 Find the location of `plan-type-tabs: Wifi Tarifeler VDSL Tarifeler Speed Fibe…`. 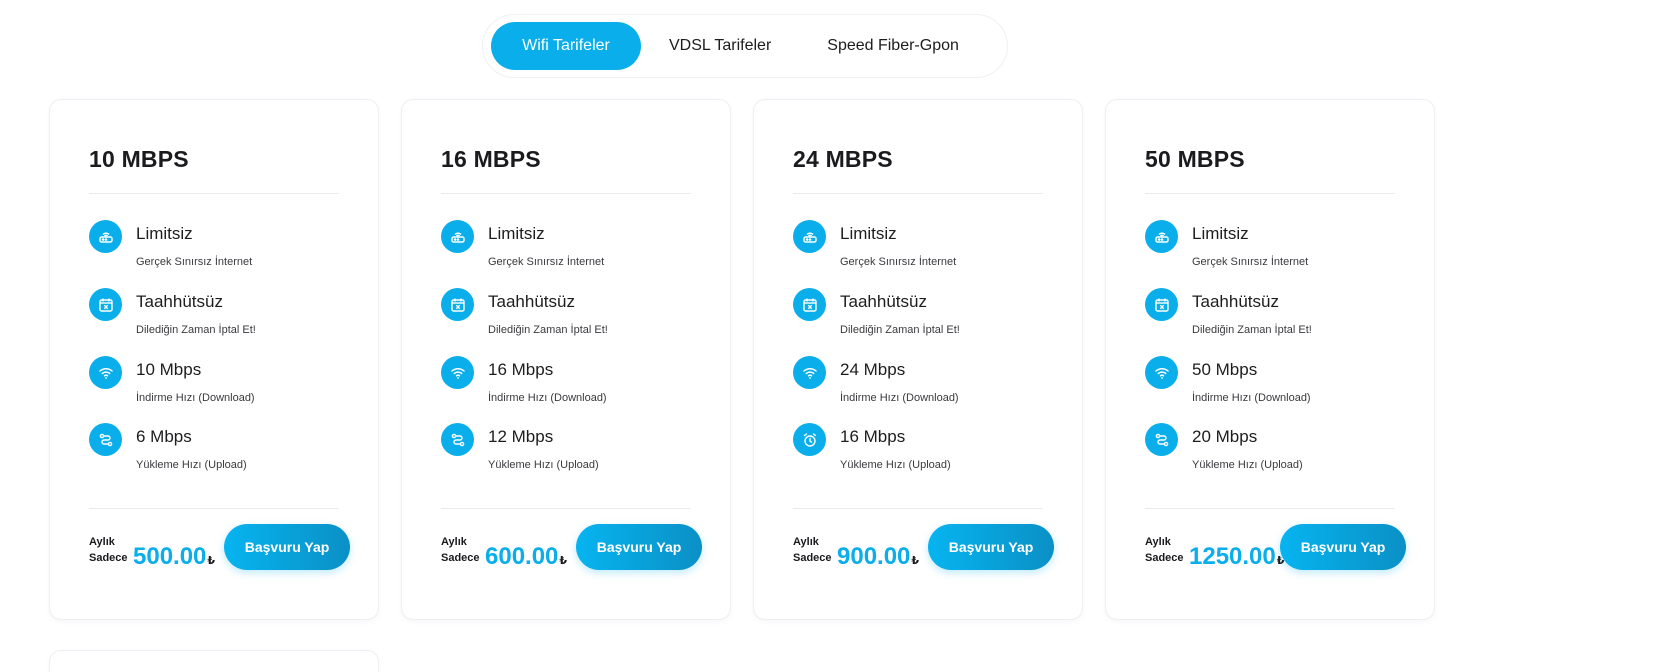

plan-type-tabs: Wifi Tarifeler VDSL Tarifeler Speed Fibe… is located at coordinates (745, 46).